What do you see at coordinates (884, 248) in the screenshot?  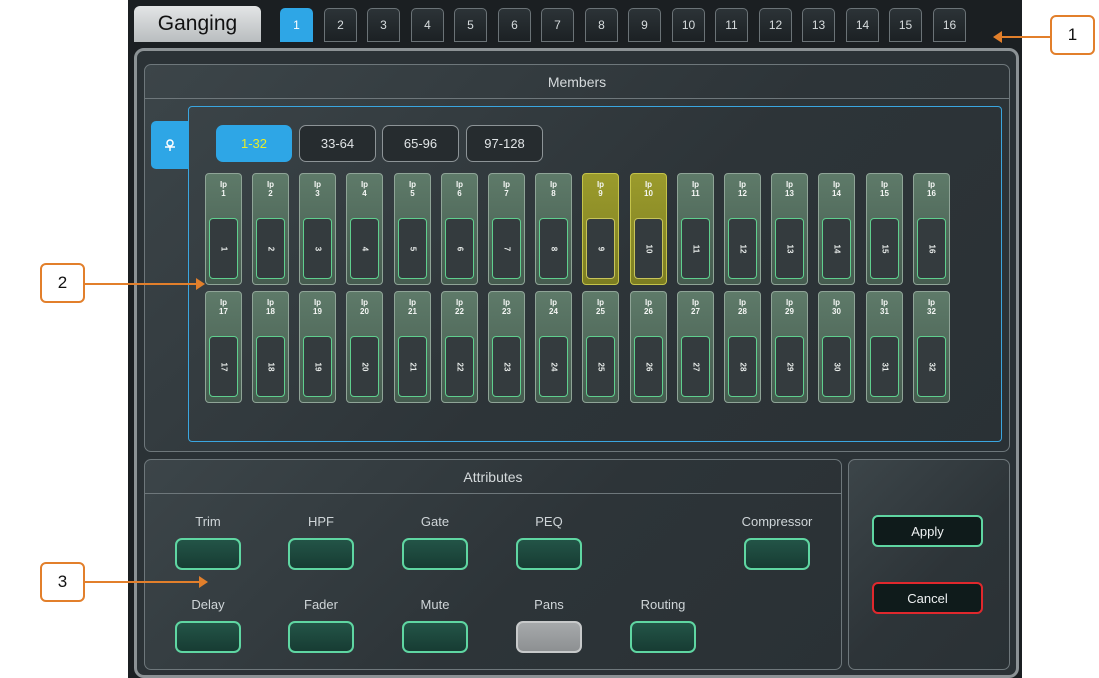 I see `channel-select-button: 15` at bounding box center [884, 248].